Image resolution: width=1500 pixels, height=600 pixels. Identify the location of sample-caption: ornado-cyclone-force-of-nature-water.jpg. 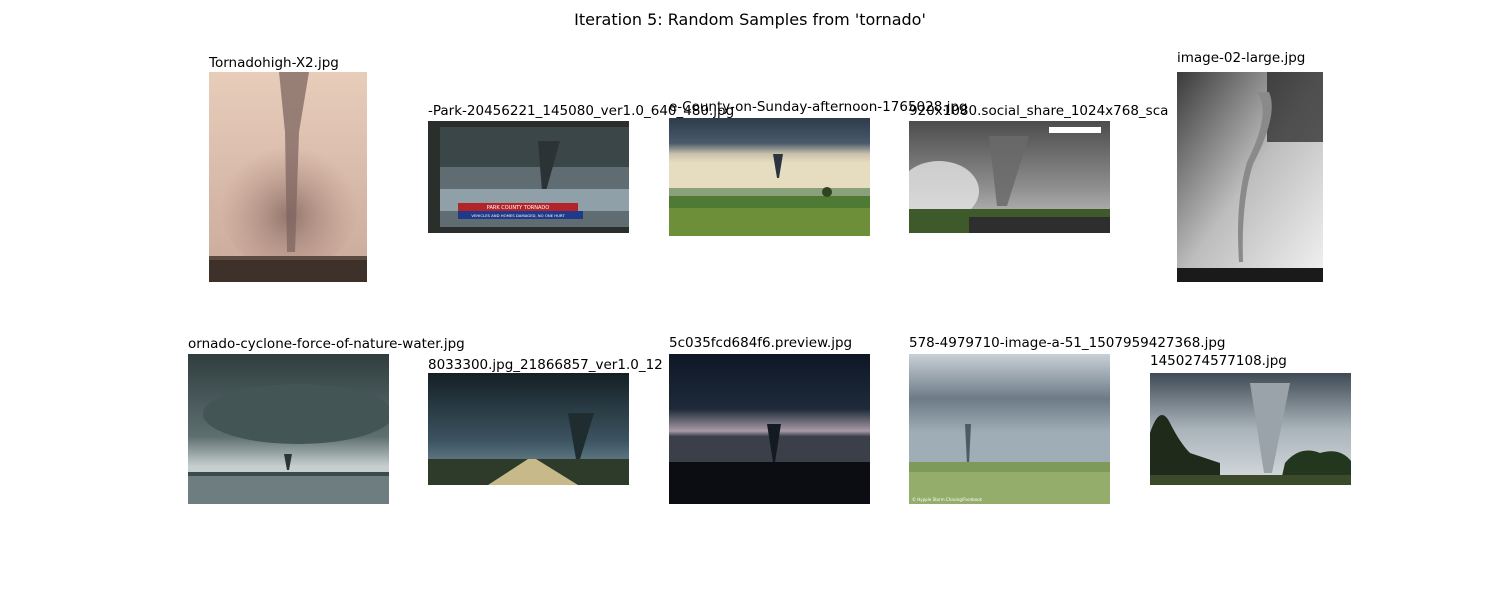
(326, 344).